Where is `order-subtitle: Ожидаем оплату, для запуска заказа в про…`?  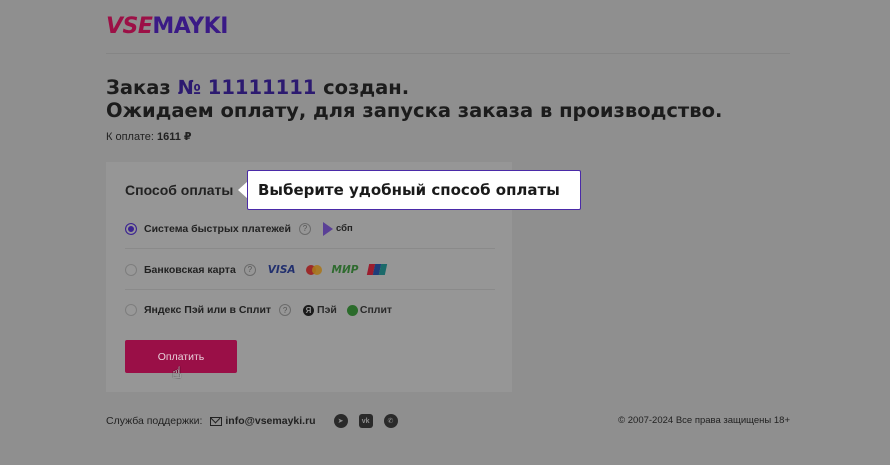
order-subtitle: Ожидаем оплату, для запуска заказа в про… is located at coordinates (414, 110).